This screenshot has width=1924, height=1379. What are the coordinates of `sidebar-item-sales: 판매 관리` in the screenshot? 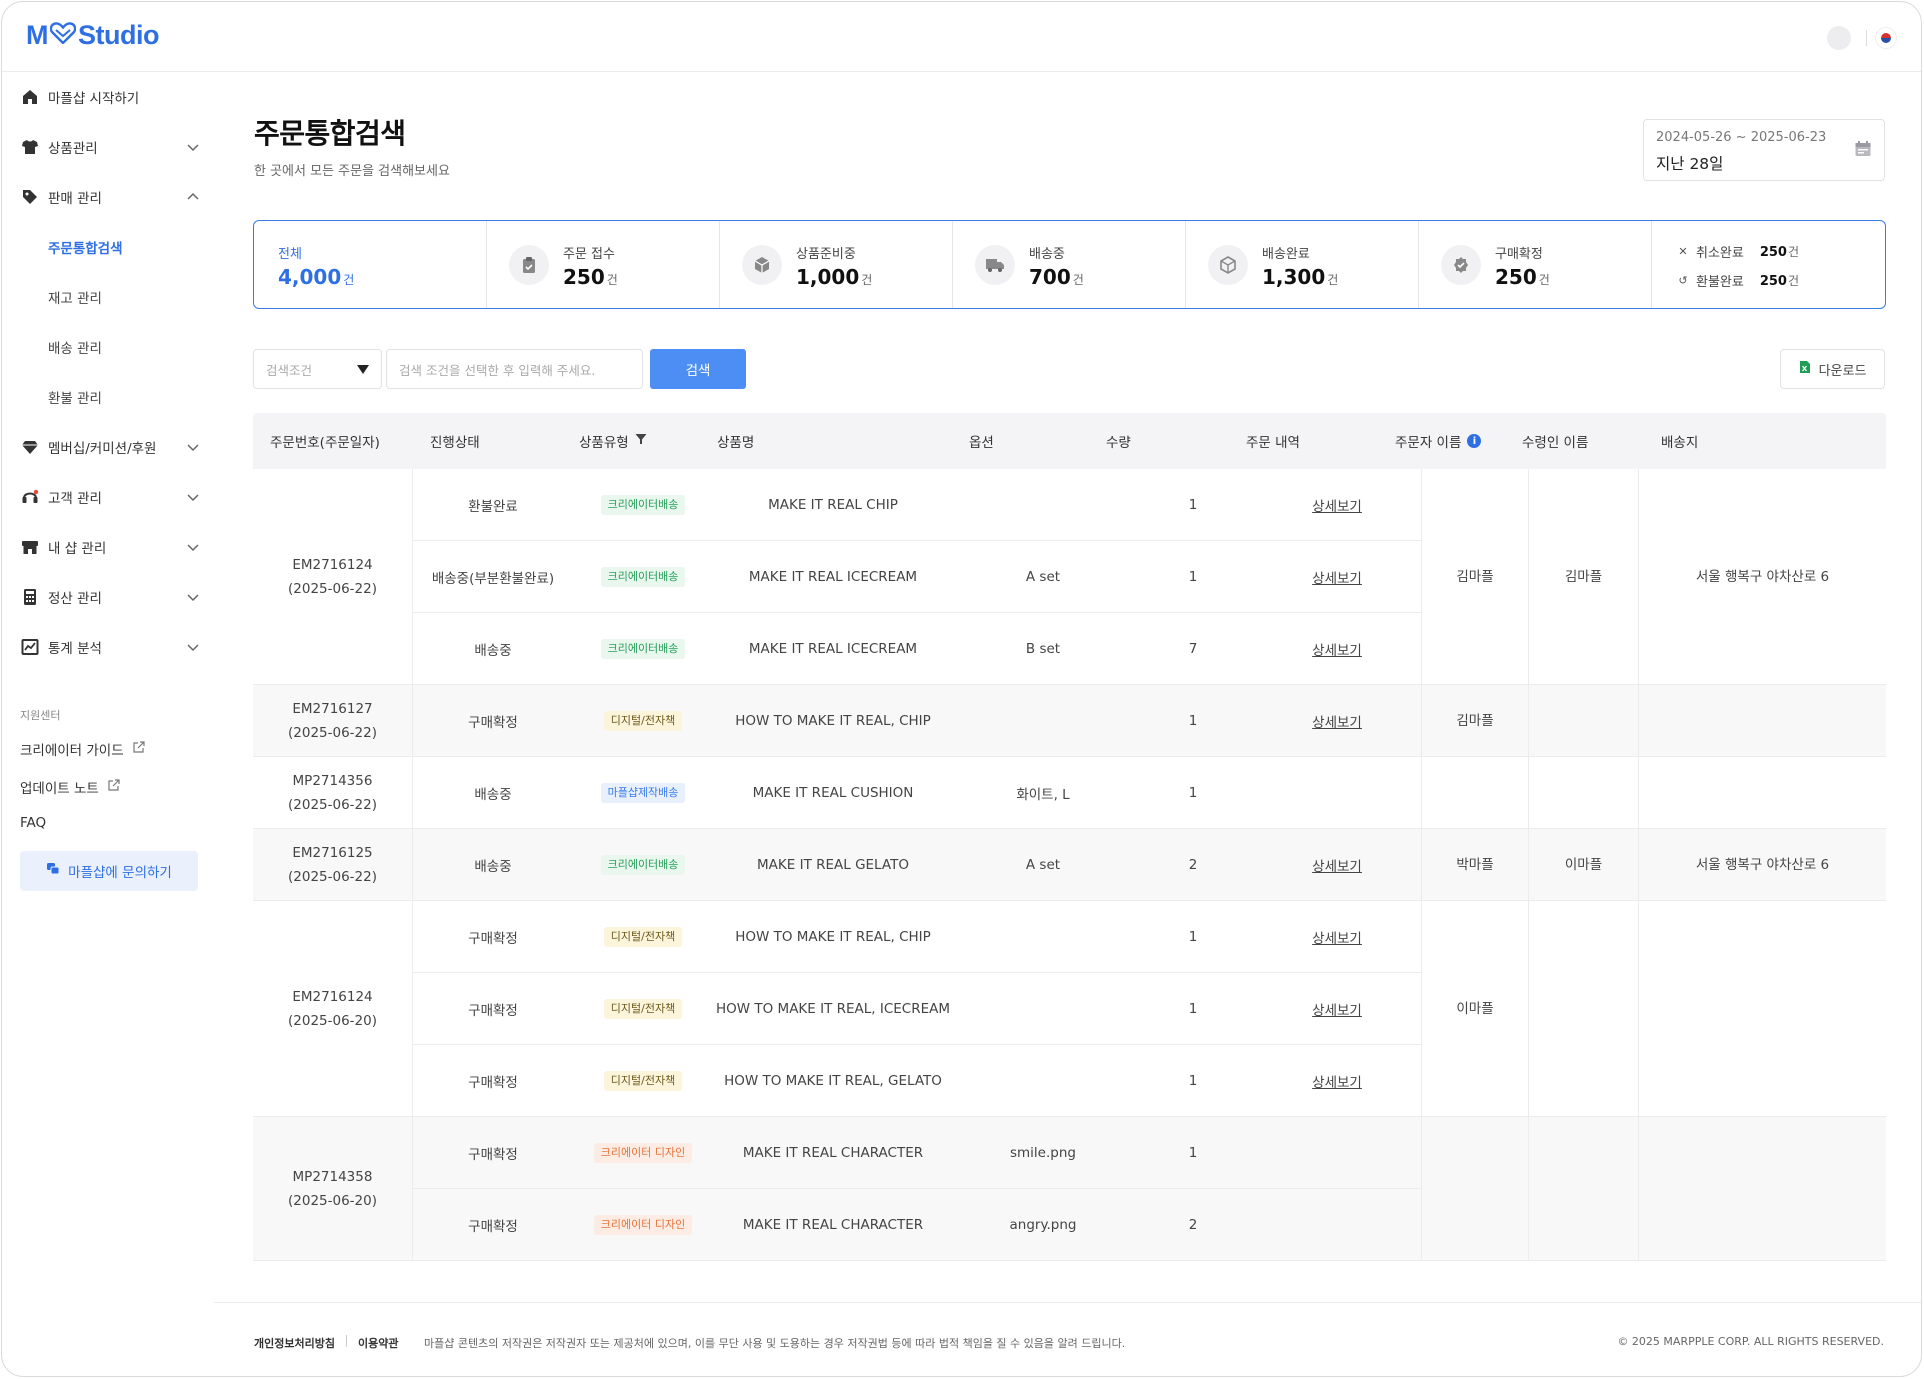 It's located at (110, 197).